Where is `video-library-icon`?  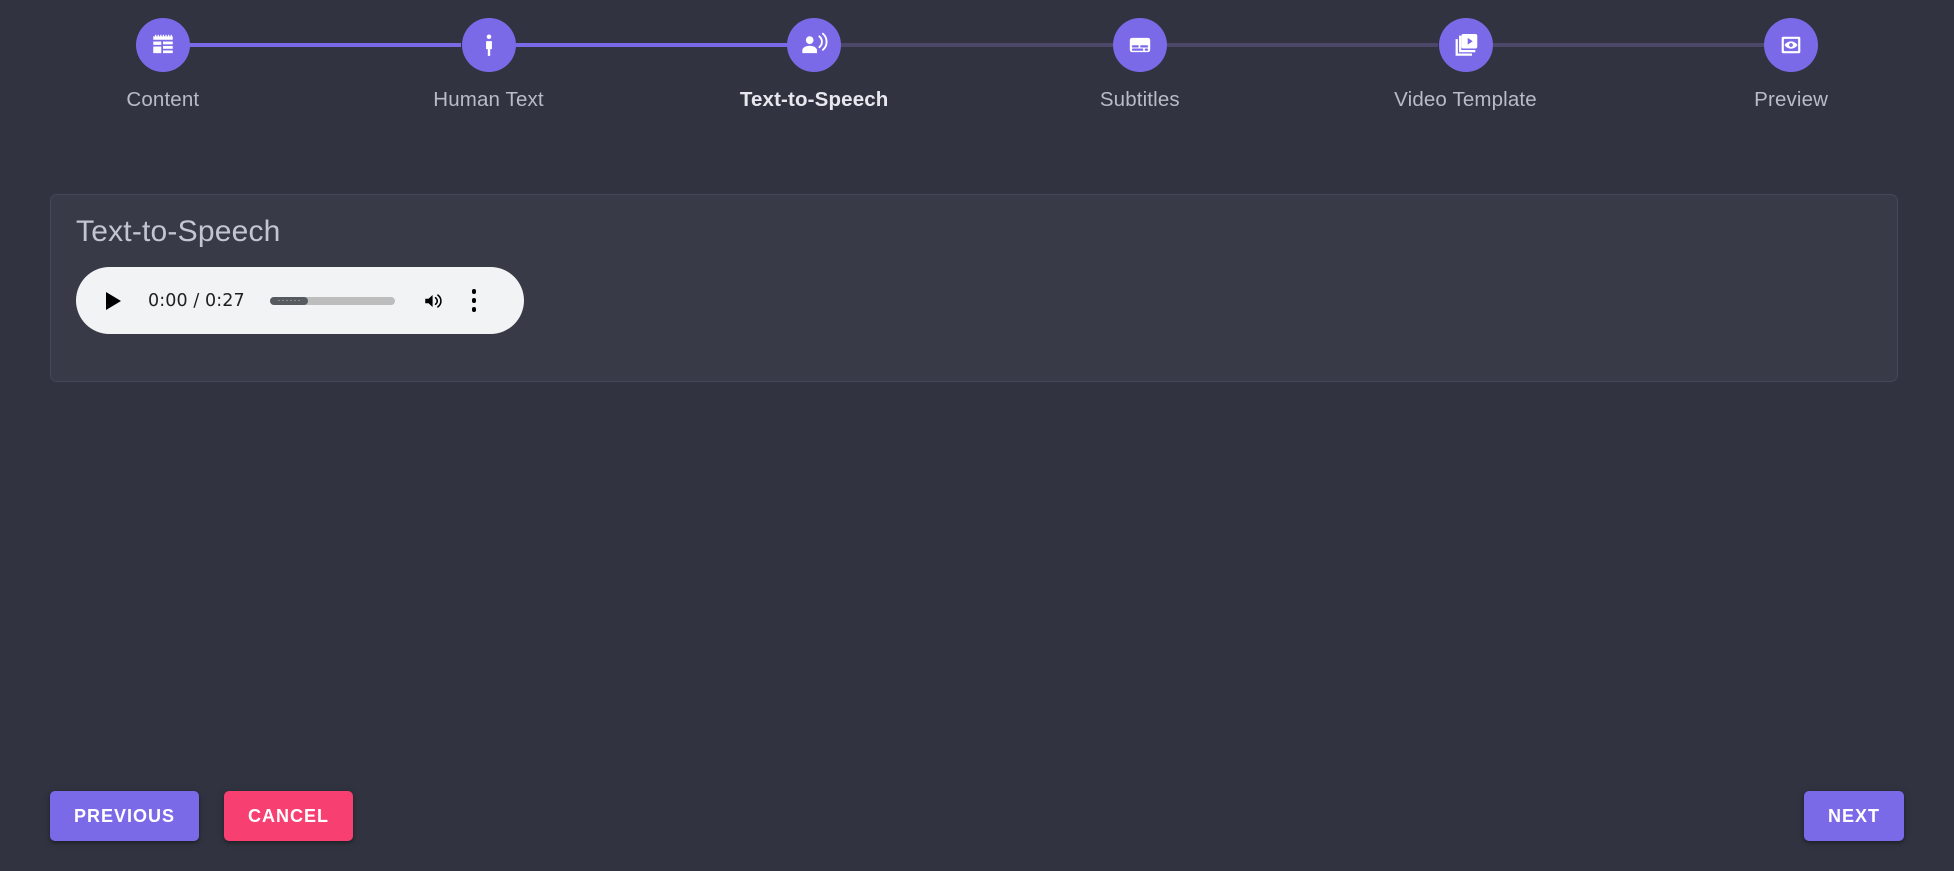
video-library-icon is located at coordinates (1465, 45).